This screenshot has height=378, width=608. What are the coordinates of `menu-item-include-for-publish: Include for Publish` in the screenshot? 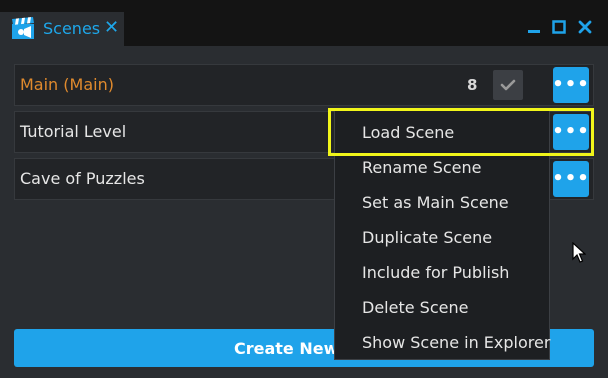 It's located at (435, 272).